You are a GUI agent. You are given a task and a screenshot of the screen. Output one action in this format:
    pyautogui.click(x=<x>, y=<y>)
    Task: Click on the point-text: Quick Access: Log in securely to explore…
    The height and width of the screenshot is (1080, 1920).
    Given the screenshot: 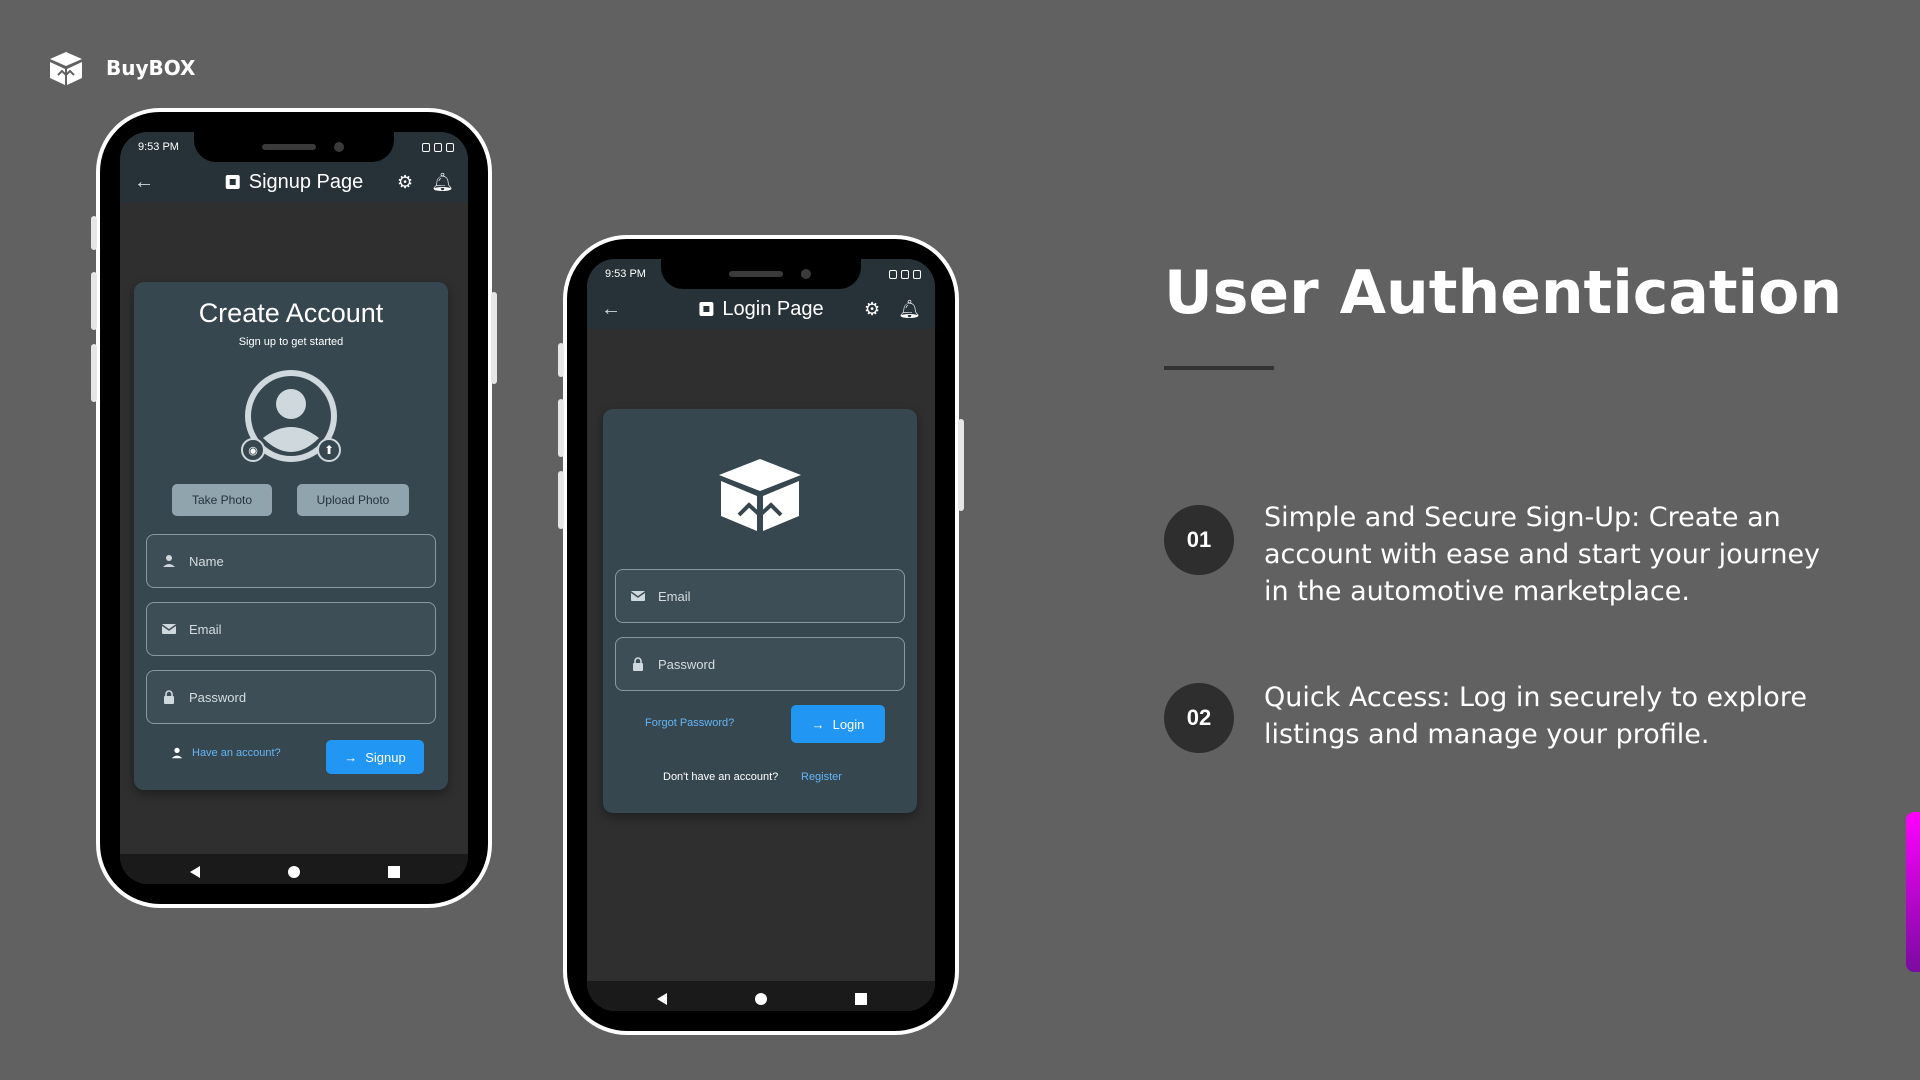 What is the action you would take?
    pyautogui.click(x=1535, y=716)
    